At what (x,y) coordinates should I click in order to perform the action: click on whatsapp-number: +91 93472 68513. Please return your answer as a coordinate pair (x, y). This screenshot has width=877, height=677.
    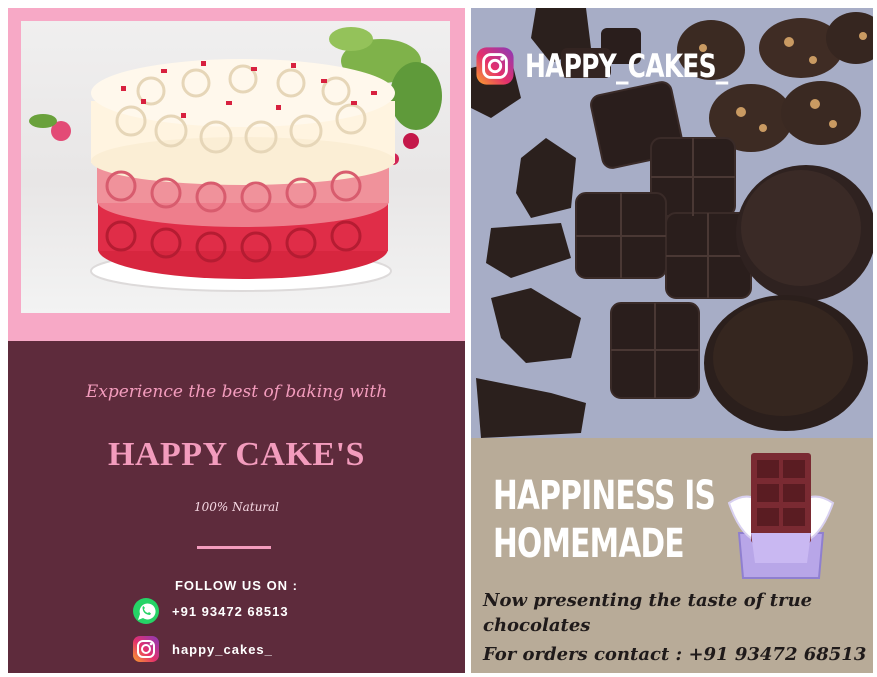
    Looking at the image, I should click on (230, 611).